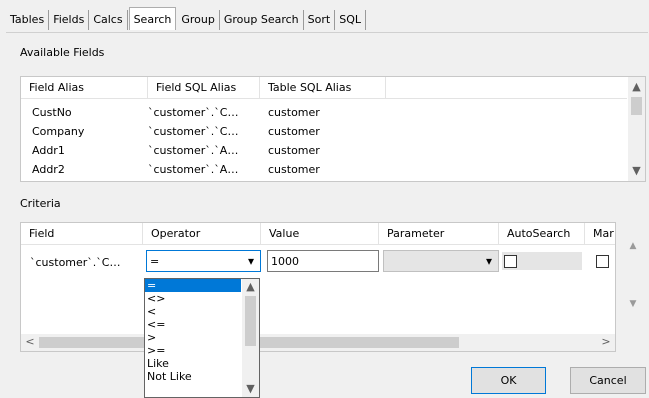 The image size is (649, 398). Describe the element at coordinates (48, 169) in the screenshot. I see `field-alias-cell: Addr2` at that location.